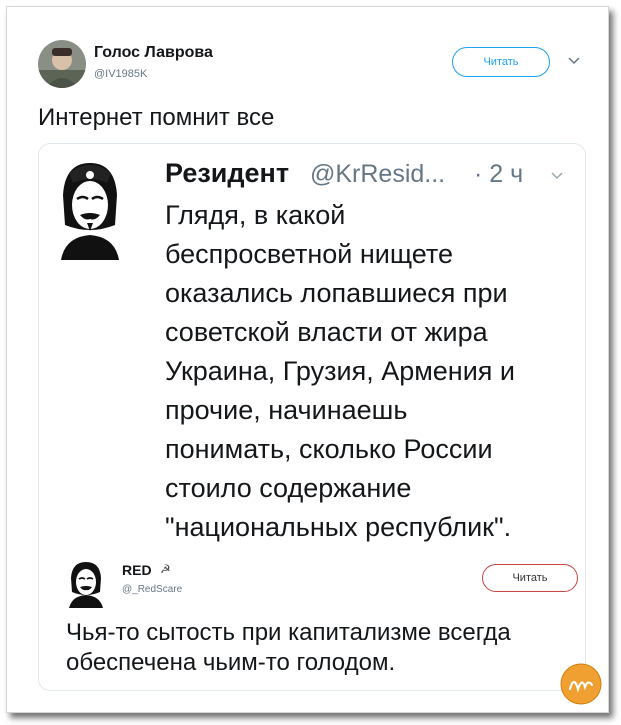 The height and width of the screenshot is (725, 621). What do you see at coordinates (165, 569) in the screenshot?
I see `hammer-sickle-icon: ☭` at bounding box center [165, 569].